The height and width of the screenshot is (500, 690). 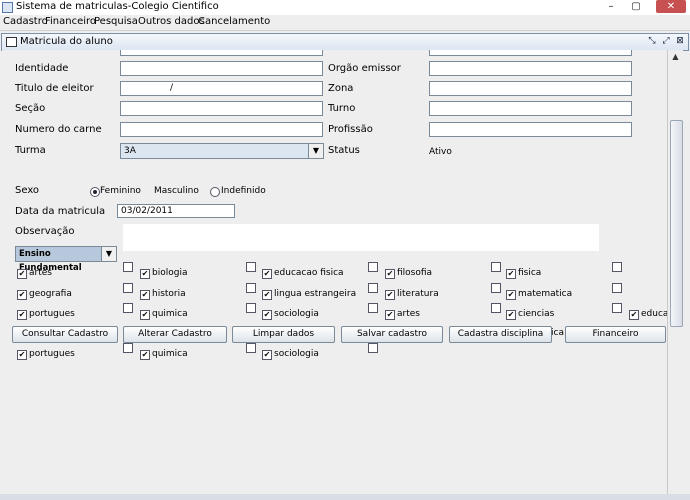 I want to click on turno-input, so click(x=530, y=108).